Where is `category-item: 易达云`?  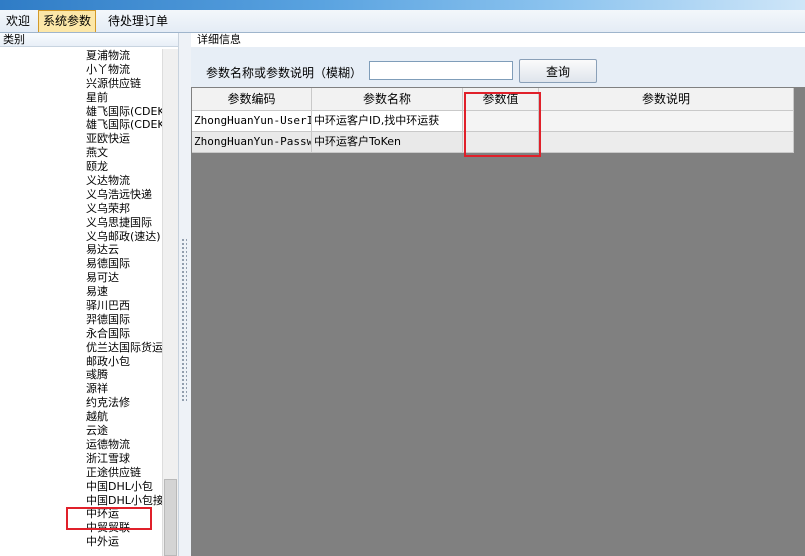
category-item: 易达云 is located at coordinates (124, 250).